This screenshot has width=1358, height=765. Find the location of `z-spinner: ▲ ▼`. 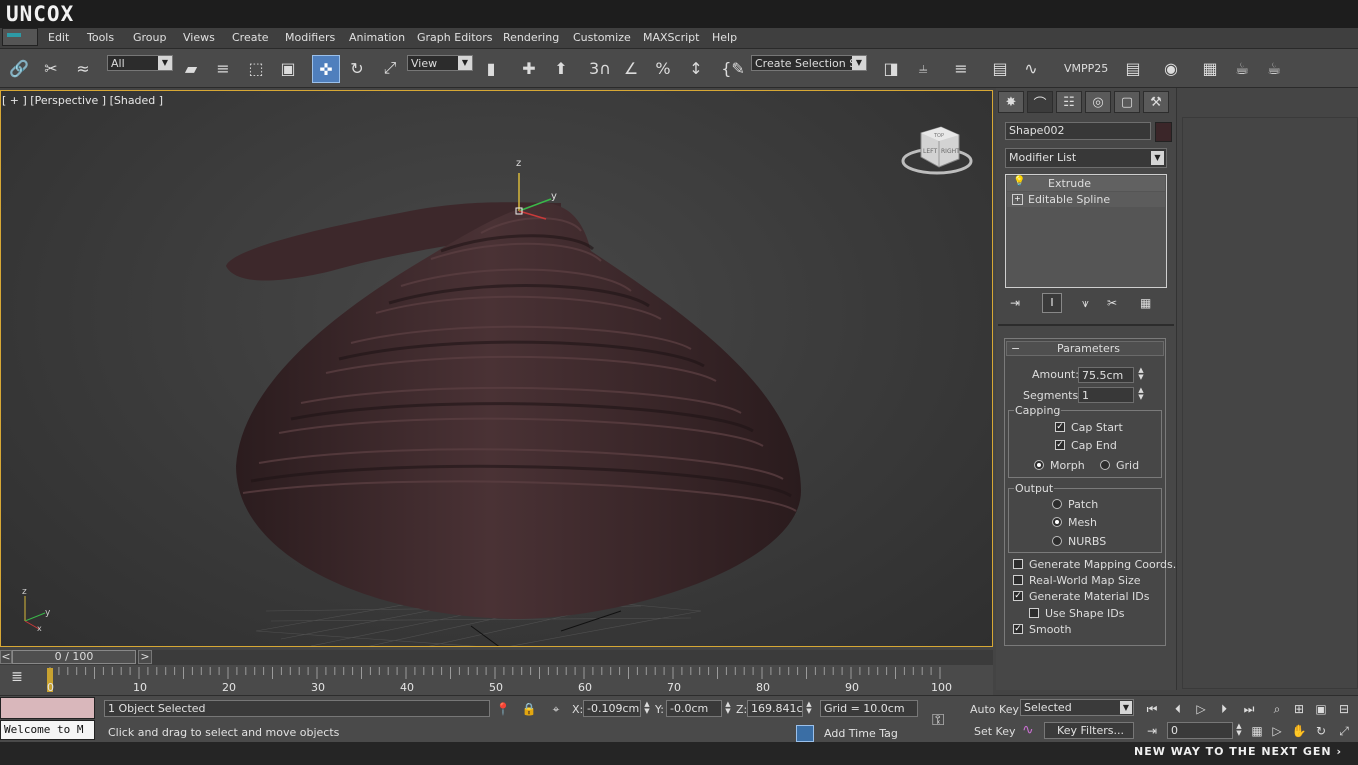

z-spinner: ▲ ▼ is located at coordinates (809, 708).